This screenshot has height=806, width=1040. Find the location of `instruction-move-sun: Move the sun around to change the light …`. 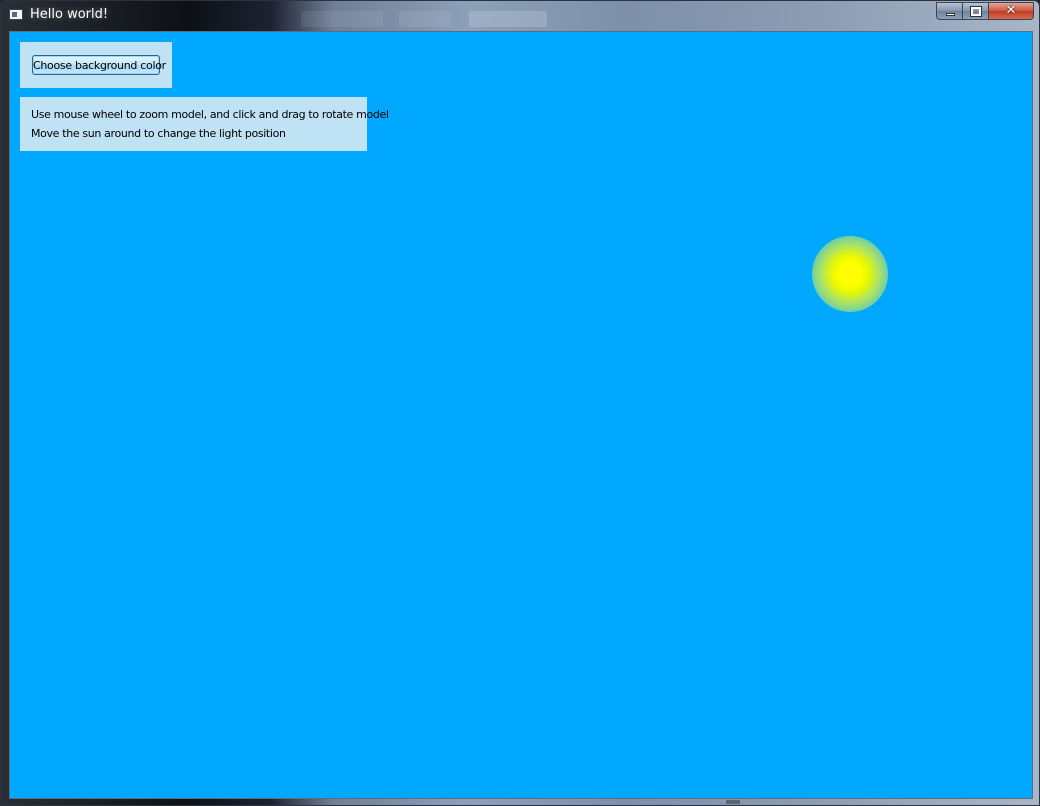

instruction-move-sun: Move the sun around to change the light … is located at coordinates (158, 133).